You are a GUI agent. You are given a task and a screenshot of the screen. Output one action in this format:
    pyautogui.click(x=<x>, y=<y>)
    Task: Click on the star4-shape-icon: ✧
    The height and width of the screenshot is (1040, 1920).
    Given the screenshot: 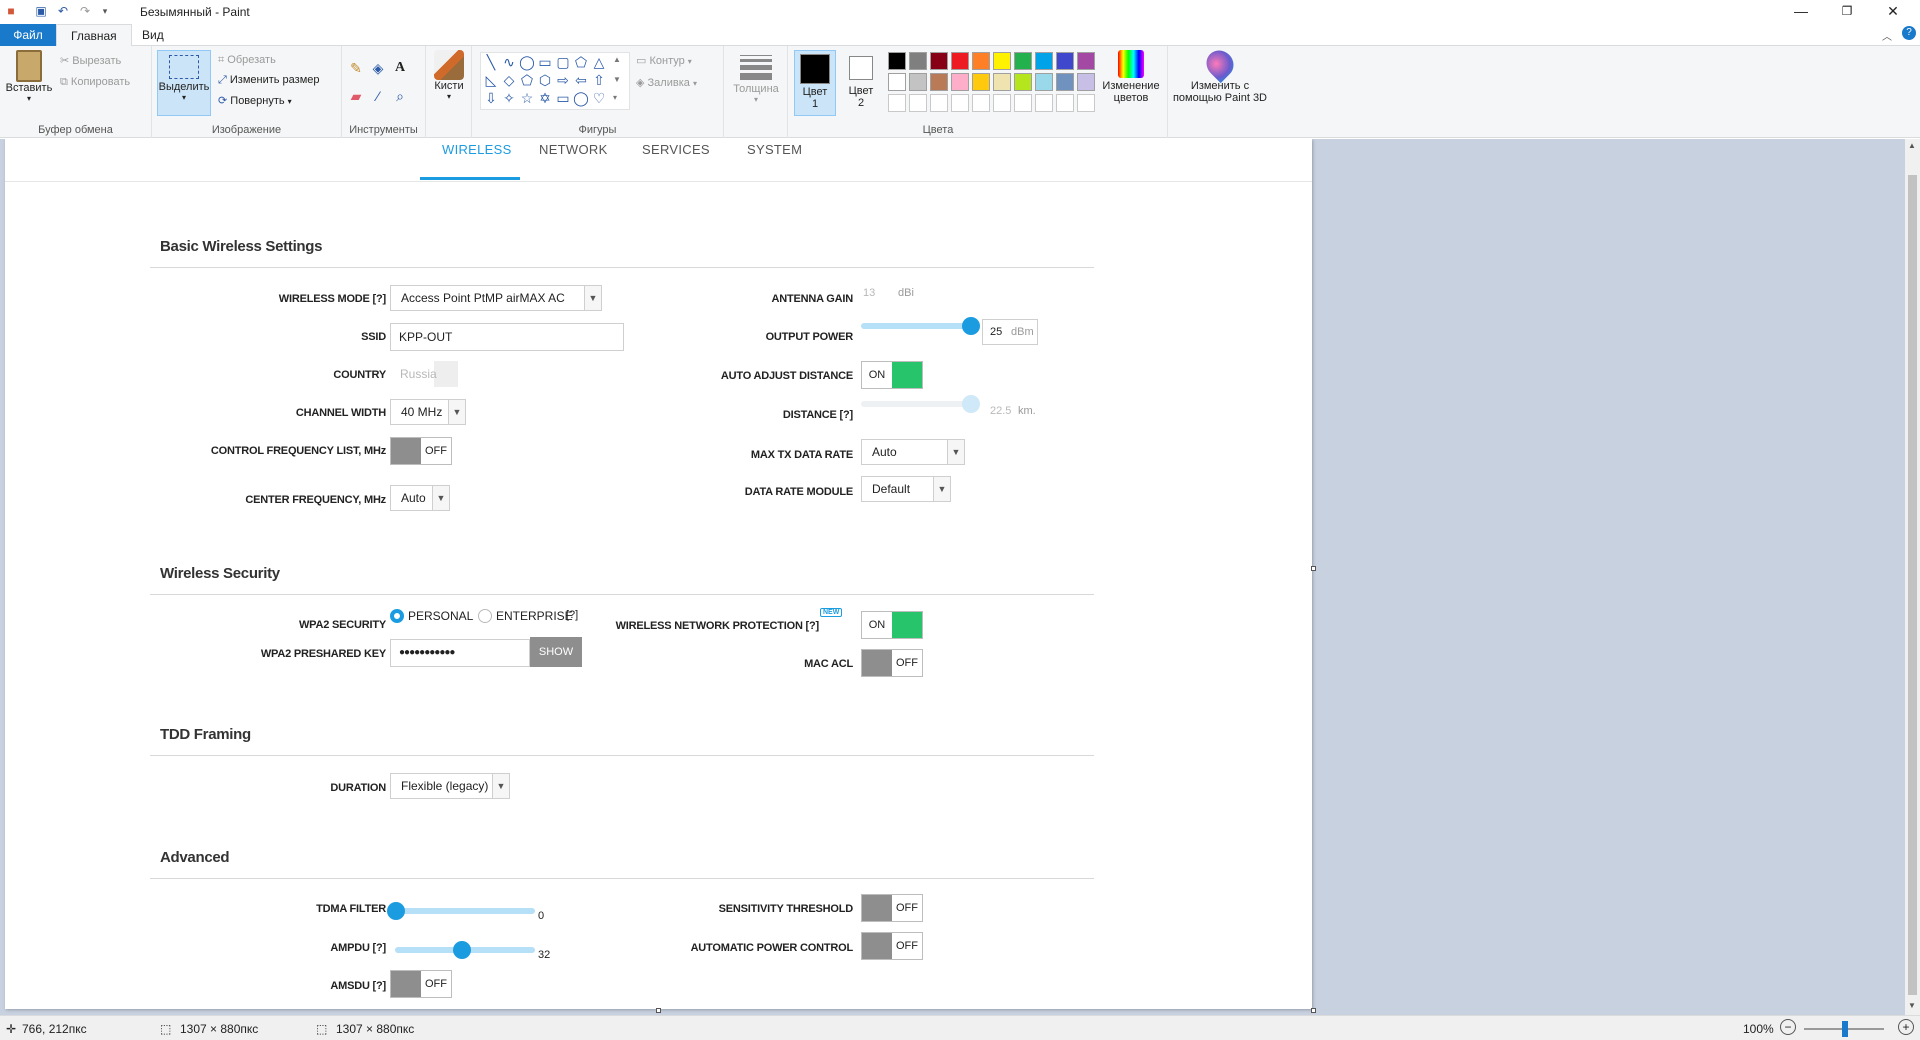 What is the action you would take?
    pyautogui.click(x=509, y=98)
    